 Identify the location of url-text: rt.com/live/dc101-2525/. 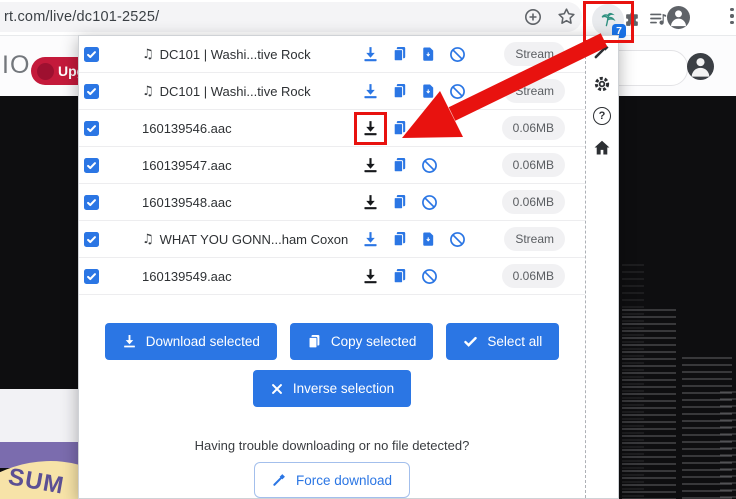
(82, 17).